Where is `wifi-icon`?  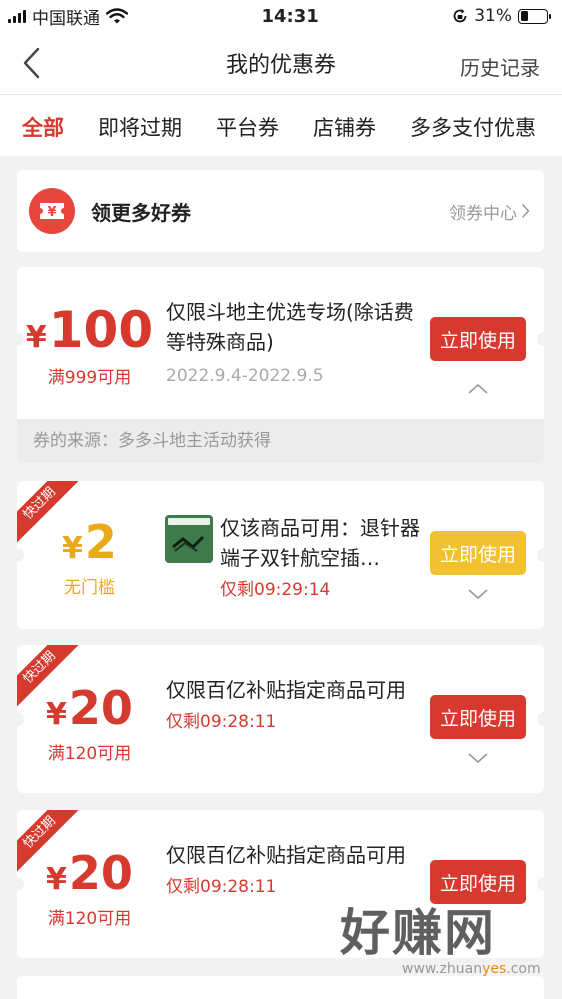
wifi-icon is located at coordinates (117, 16).